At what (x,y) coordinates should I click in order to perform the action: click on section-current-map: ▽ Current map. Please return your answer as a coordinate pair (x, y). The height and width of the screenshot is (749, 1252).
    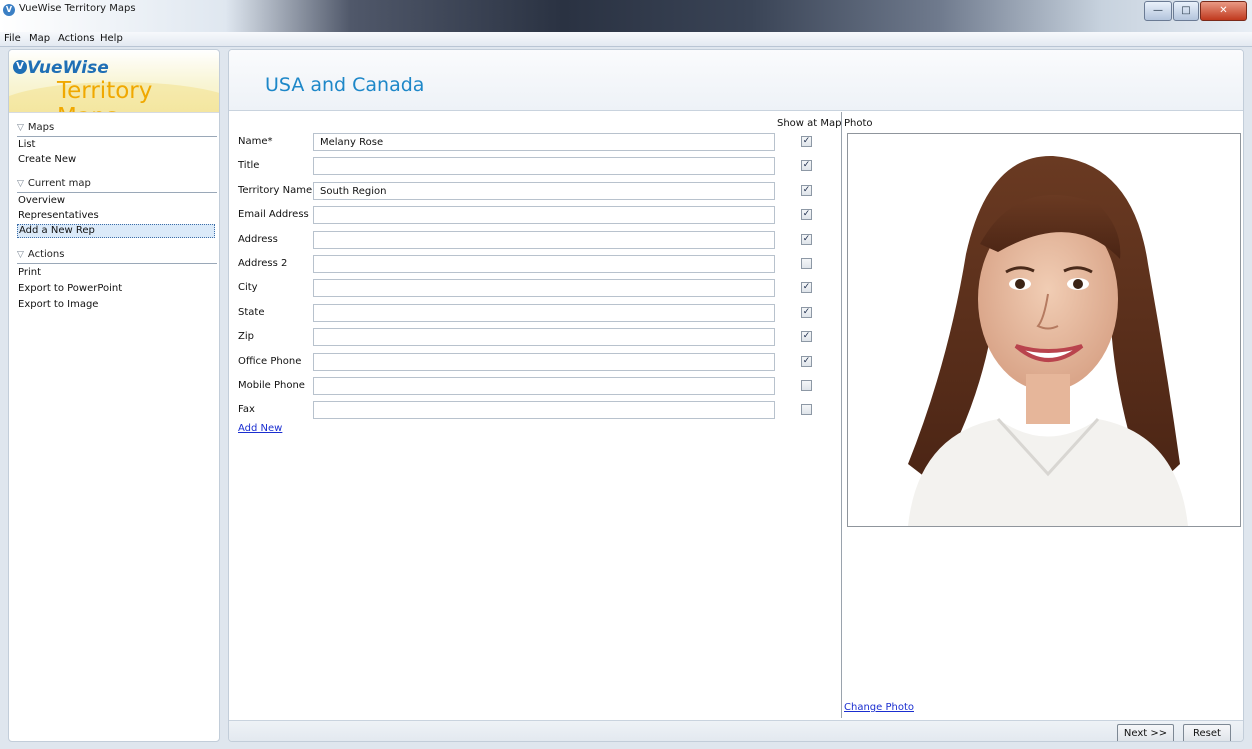
    Looking at the image, I should click on (117, 185).